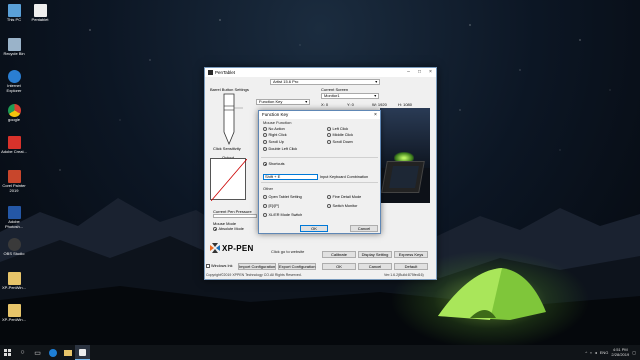 The image size is (640, 360). I want to click on maximize-icon: □, so click(419, 72).